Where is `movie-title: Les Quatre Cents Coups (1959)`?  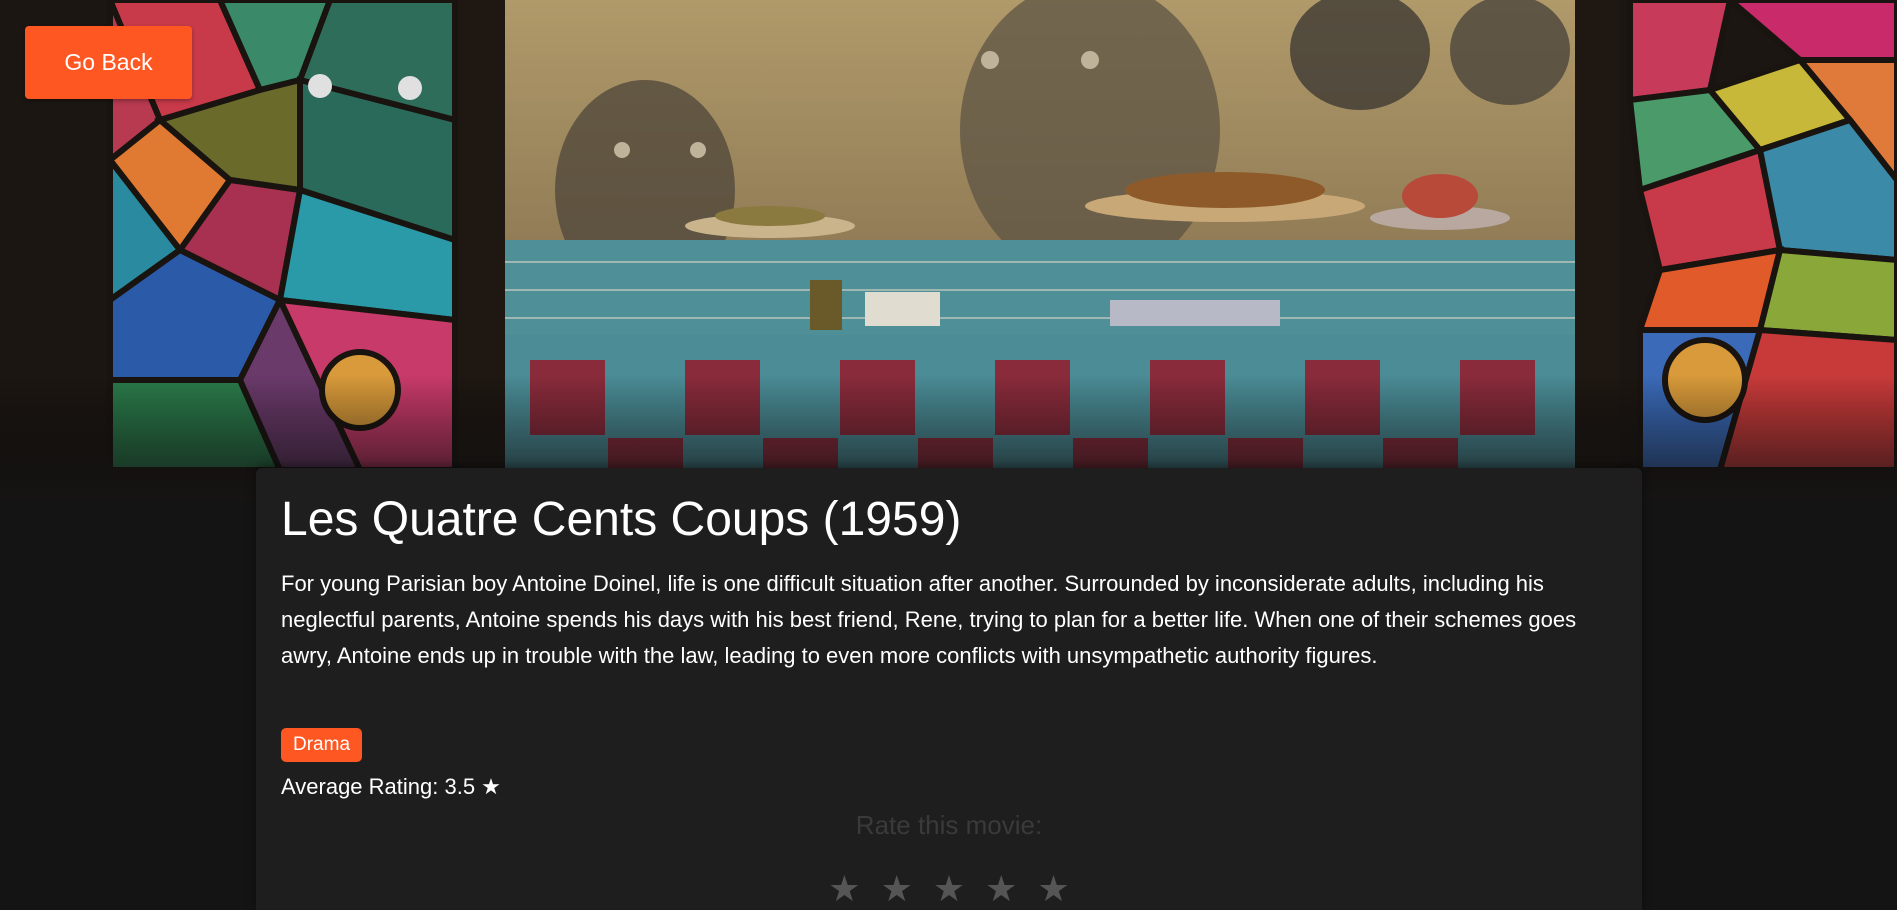
movie-title: Les Quatre Cents Coups (1959) is located at coordinates (621, 519).